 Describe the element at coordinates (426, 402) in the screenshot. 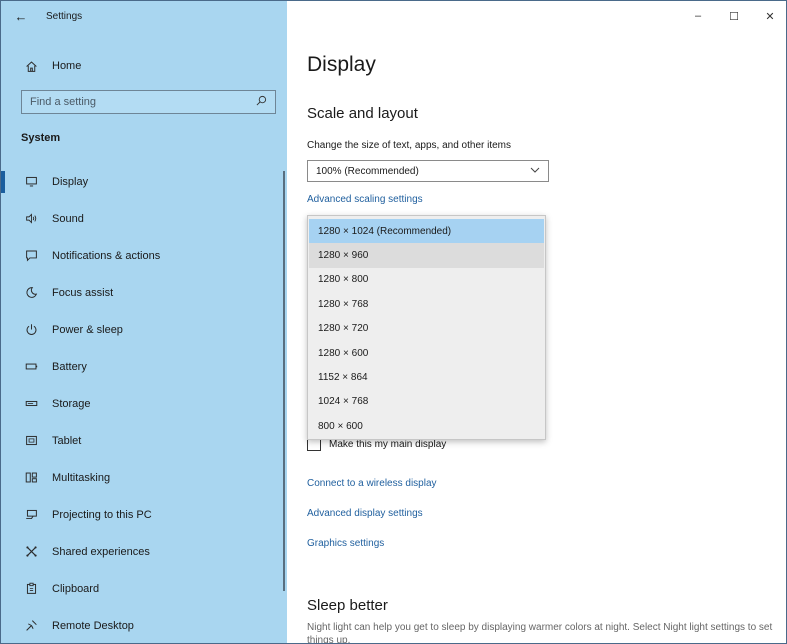

I see `resolution-option: 1024 × 768` at that location.